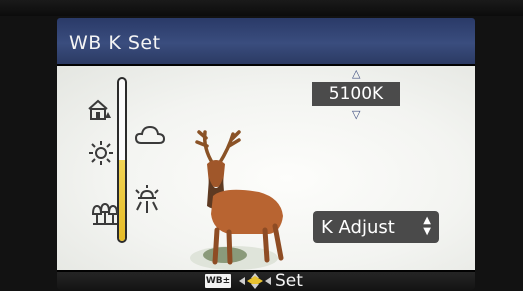 This screenshot has width=523, height=291. I want to click on house-shade-icon, so click(99, 109).